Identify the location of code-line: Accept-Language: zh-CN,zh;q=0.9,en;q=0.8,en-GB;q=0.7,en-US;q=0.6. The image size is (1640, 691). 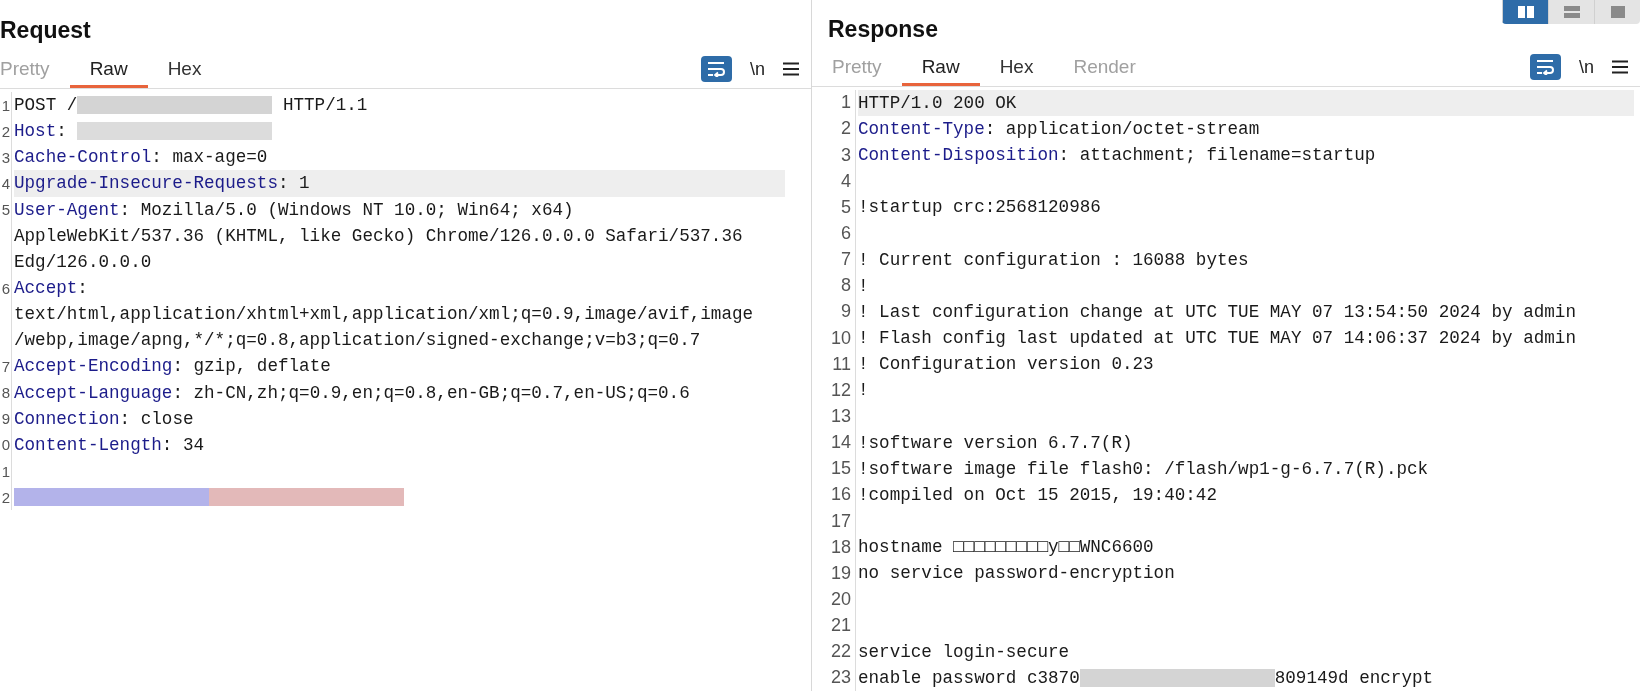
(352, 392).